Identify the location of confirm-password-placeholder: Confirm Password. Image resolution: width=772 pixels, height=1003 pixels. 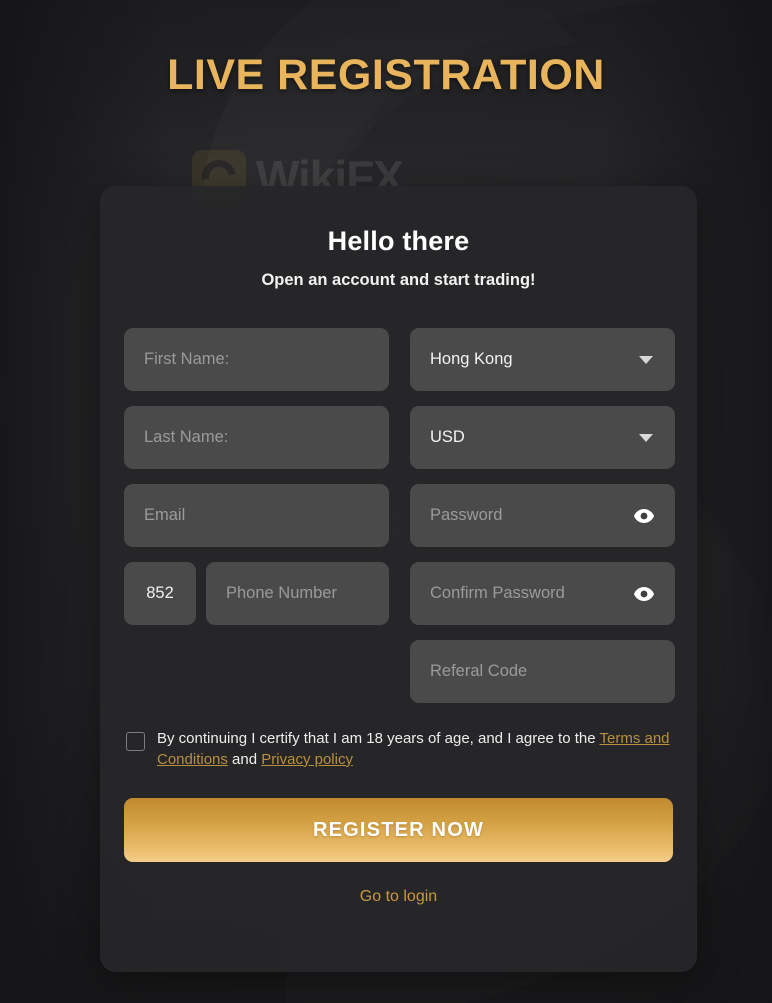
(497, 593).